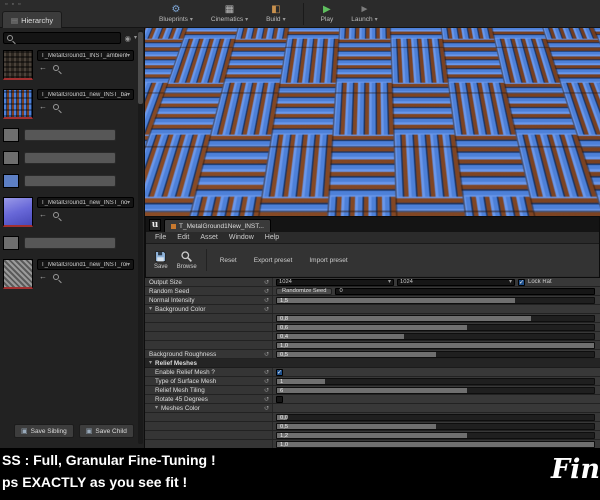  I want to click on row-meshes-color-a: 1,0, so click(372, 444).